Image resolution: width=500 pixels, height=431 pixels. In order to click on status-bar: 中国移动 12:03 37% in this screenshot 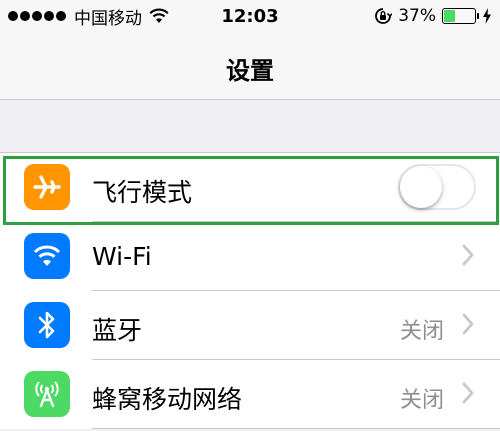, I will do `click(250, 16)`.